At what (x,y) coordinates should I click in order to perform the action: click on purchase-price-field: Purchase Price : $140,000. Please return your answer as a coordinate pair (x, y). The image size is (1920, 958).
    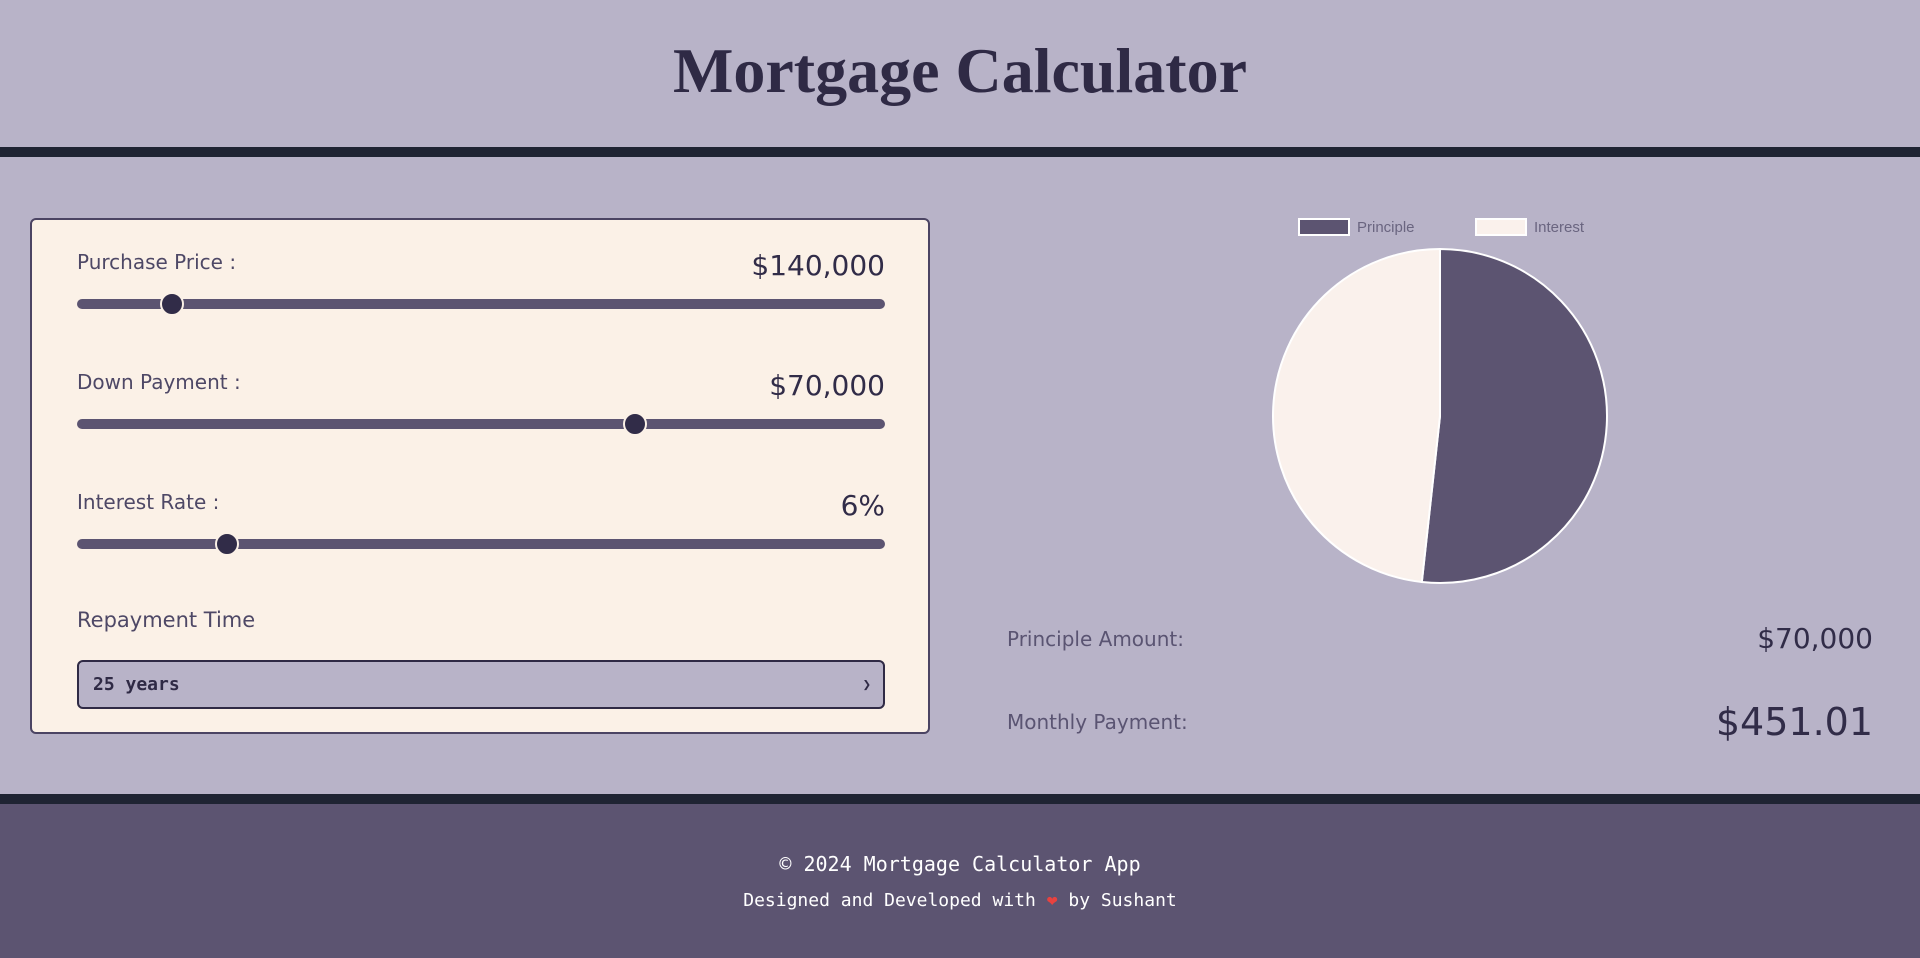
    Looking at the image, I should click on (481, 282).